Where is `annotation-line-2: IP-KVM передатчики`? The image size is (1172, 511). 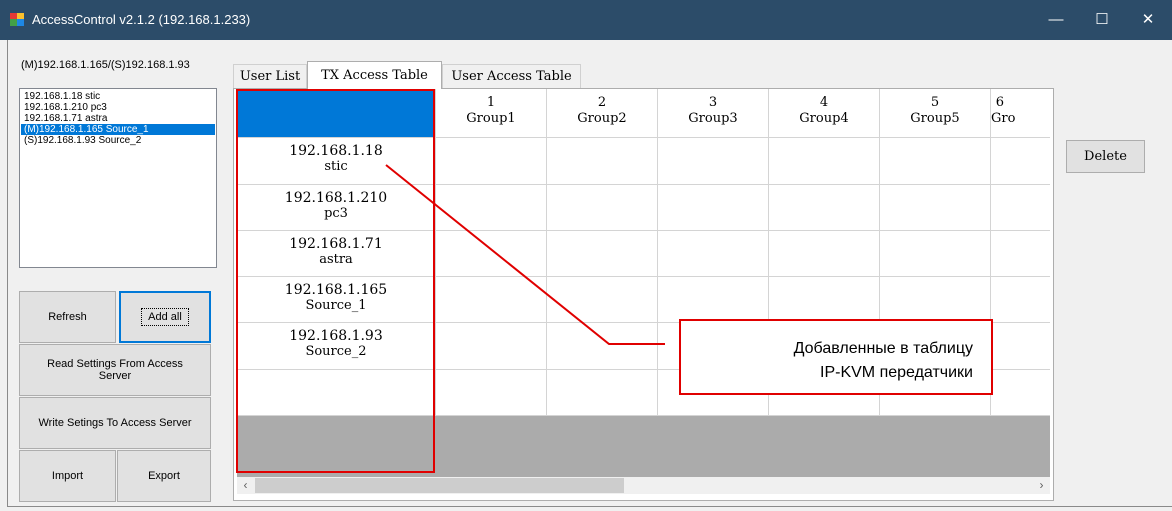
annotation-line-2: IP-KVM передатчики is located at coordinates (896, 372).